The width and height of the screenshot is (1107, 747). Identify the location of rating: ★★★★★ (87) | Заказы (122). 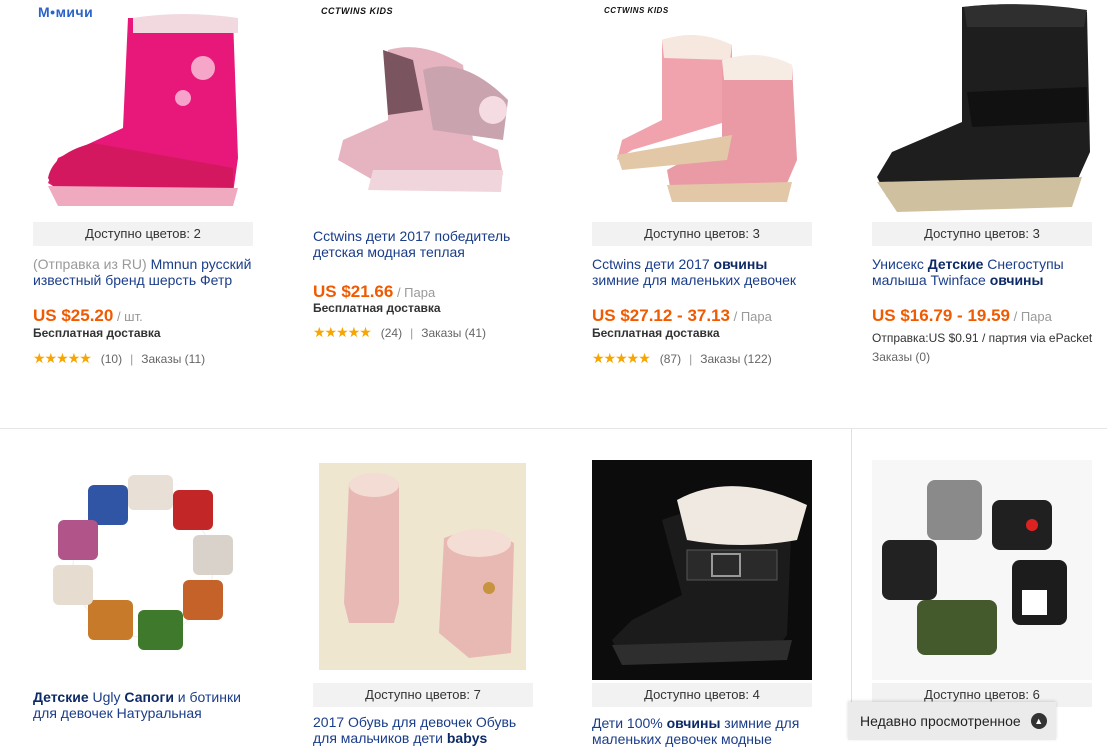
(682, 358).